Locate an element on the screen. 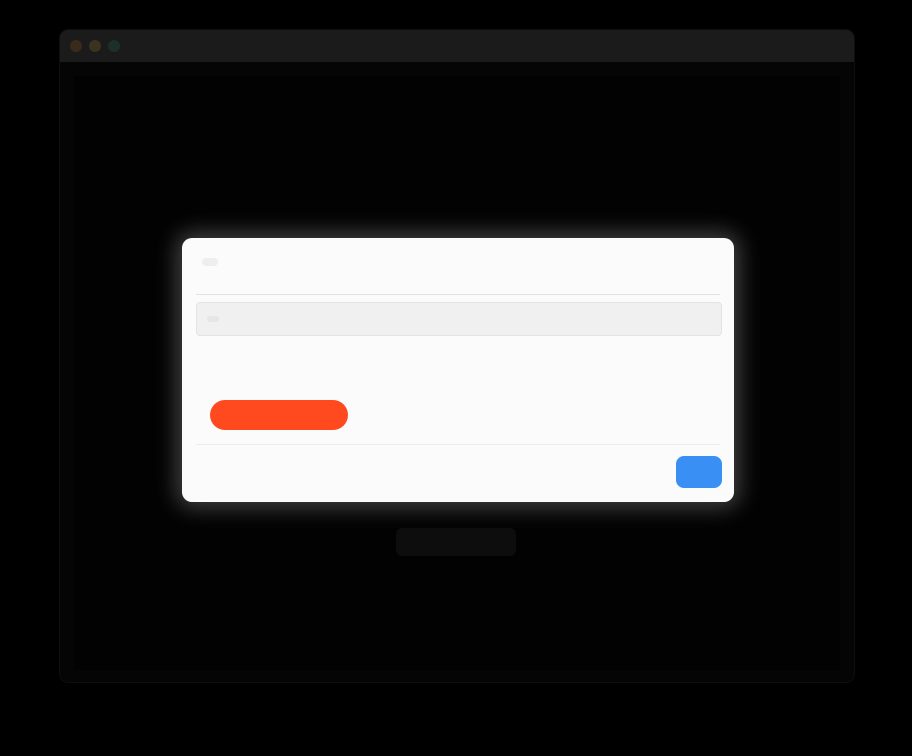  danger-button is located at coordinates (279, 415).